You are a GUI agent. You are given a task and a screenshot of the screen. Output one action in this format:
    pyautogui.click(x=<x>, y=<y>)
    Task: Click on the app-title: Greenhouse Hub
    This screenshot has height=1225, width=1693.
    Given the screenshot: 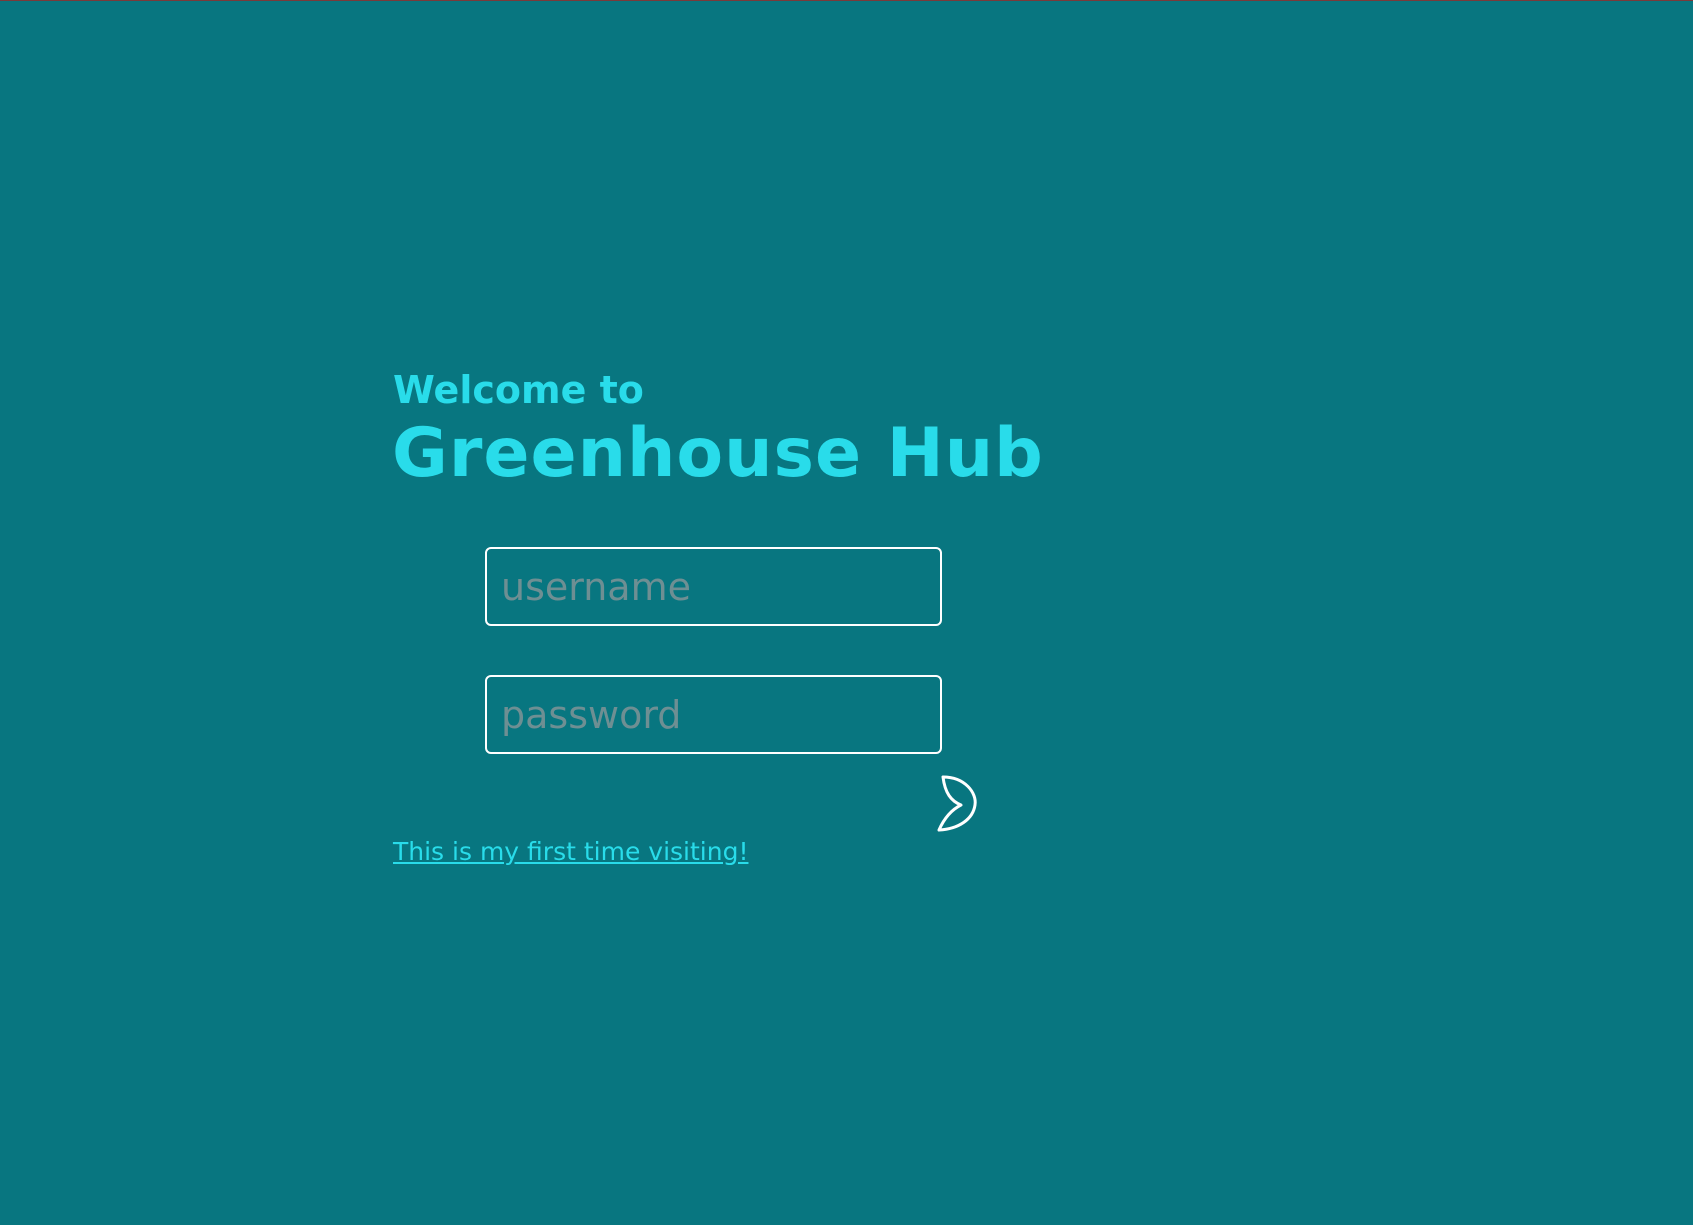 What is the action you would take?
    pyautogui.click(x=718, y=453)
    